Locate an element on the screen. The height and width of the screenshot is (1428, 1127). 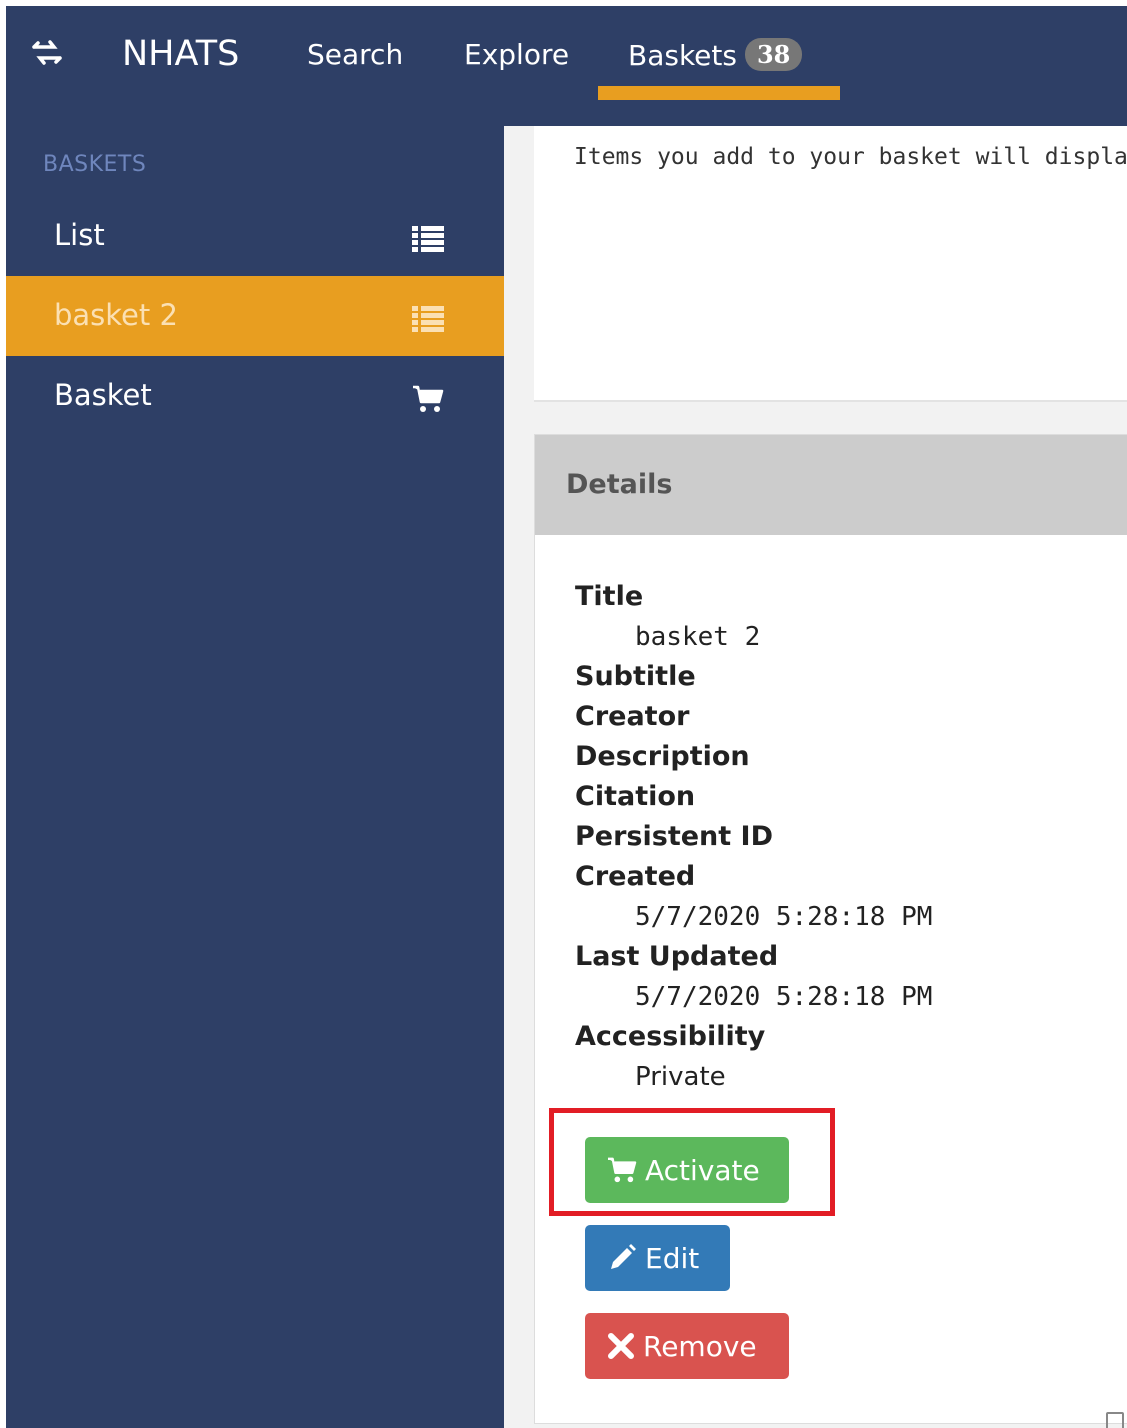
field-label-title: Title is located at coordinates (609, 596).